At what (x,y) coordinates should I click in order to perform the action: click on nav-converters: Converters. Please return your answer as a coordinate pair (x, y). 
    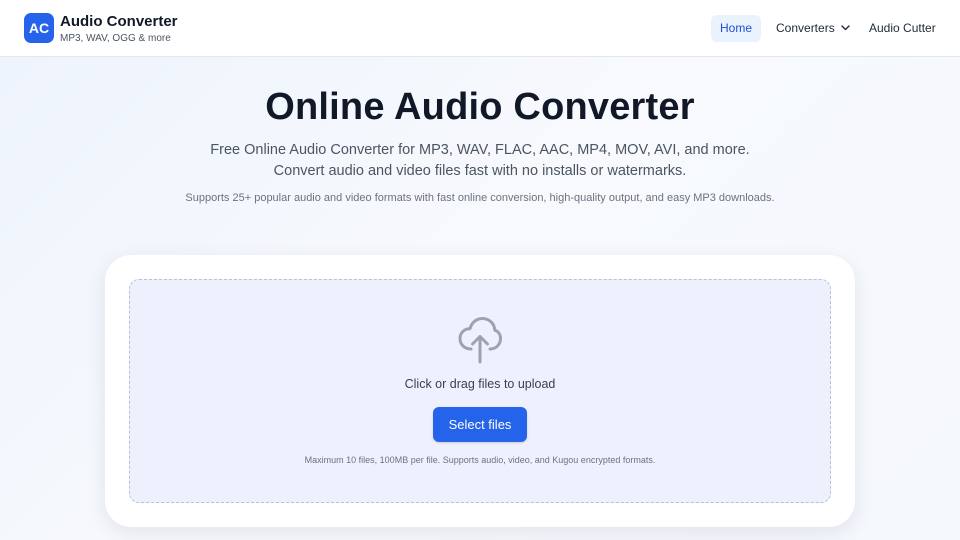
    Looking at the image, I should click on (813, 28).